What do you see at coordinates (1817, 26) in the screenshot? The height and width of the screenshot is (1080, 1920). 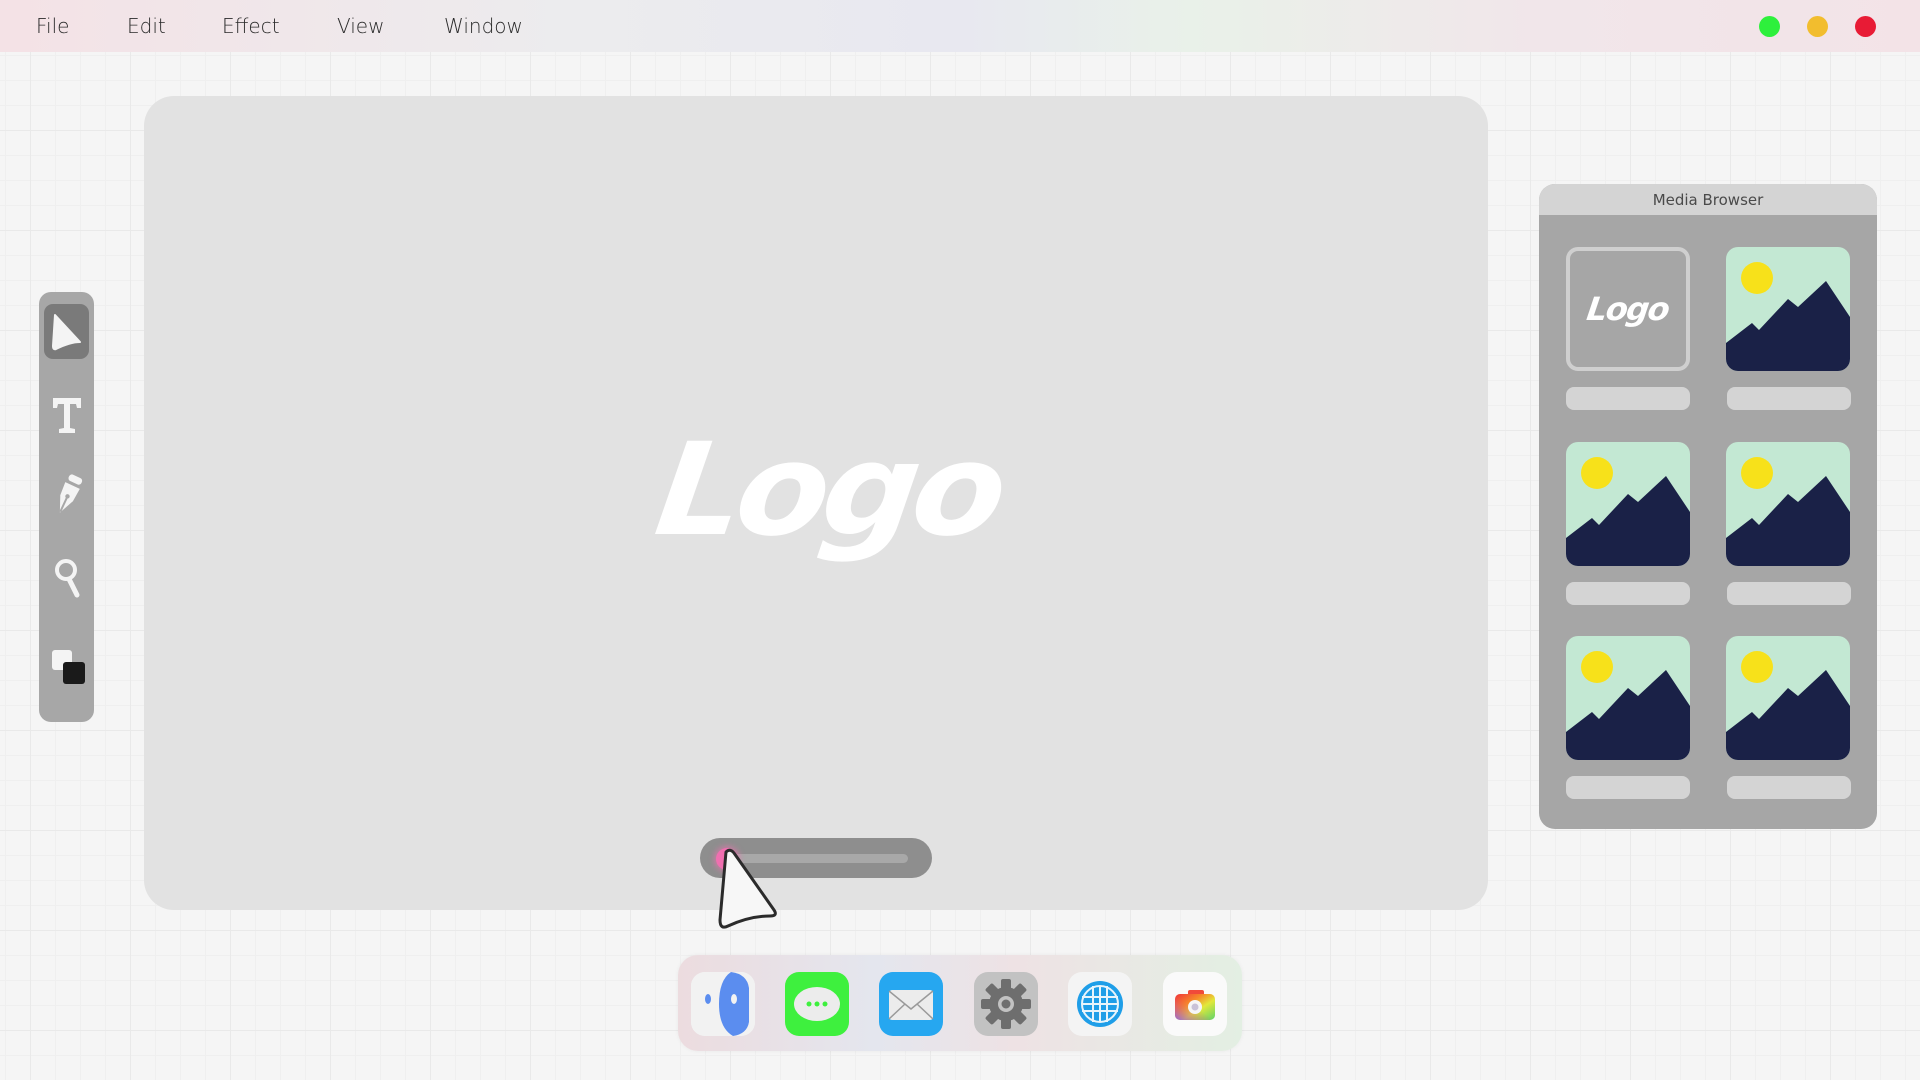 I see `minimize-button` at bounding box center [1817, 26].